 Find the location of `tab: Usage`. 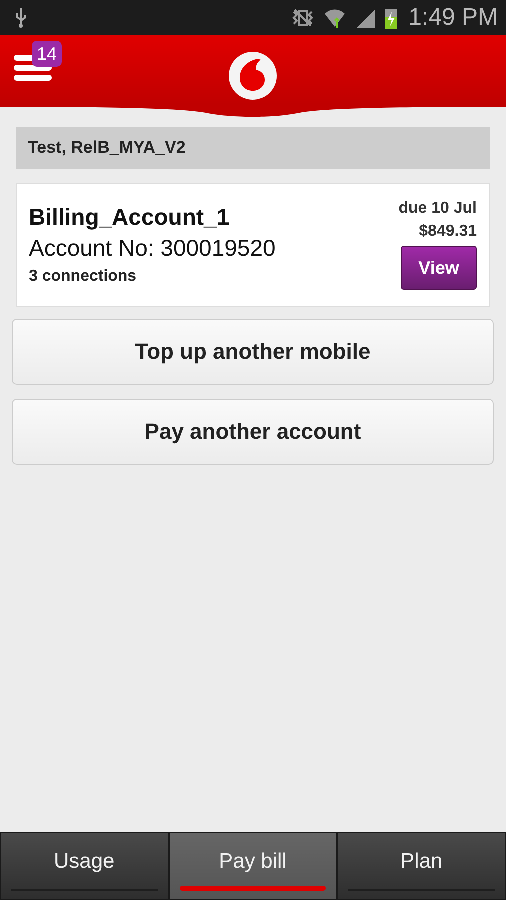

tab: Usage is located at coordinates (84, 866).